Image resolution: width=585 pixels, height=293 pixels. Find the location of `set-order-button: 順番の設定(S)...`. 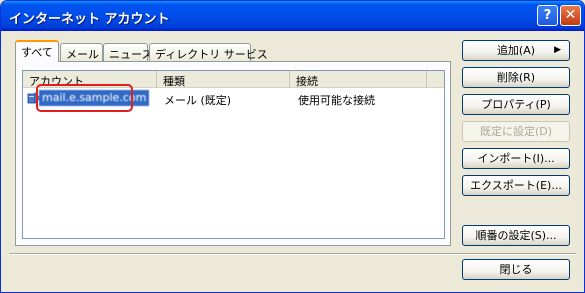

set-order-button: 順番の設定(S)... is located at coordinates (516, 235).